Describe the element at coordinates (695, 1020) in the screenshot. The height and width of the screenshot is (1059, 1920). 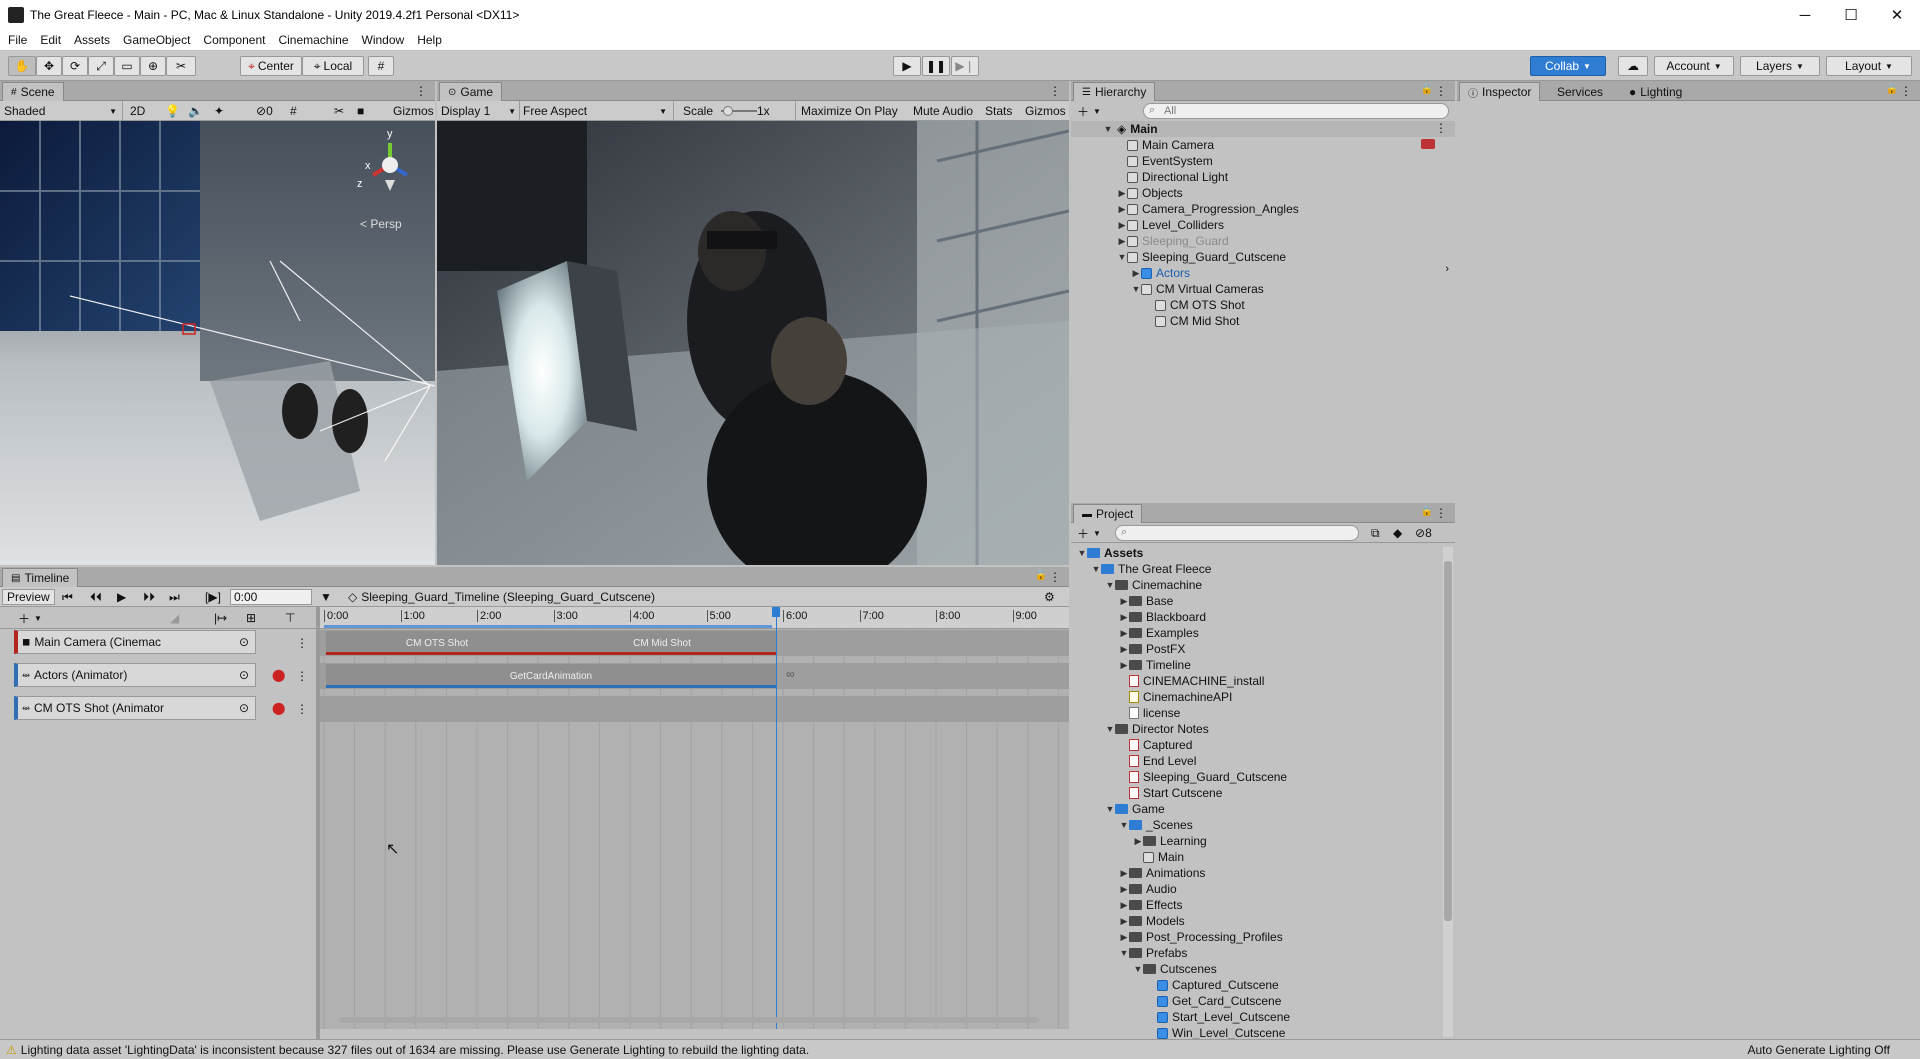
I see `horizontal-scrollbar` at that location.